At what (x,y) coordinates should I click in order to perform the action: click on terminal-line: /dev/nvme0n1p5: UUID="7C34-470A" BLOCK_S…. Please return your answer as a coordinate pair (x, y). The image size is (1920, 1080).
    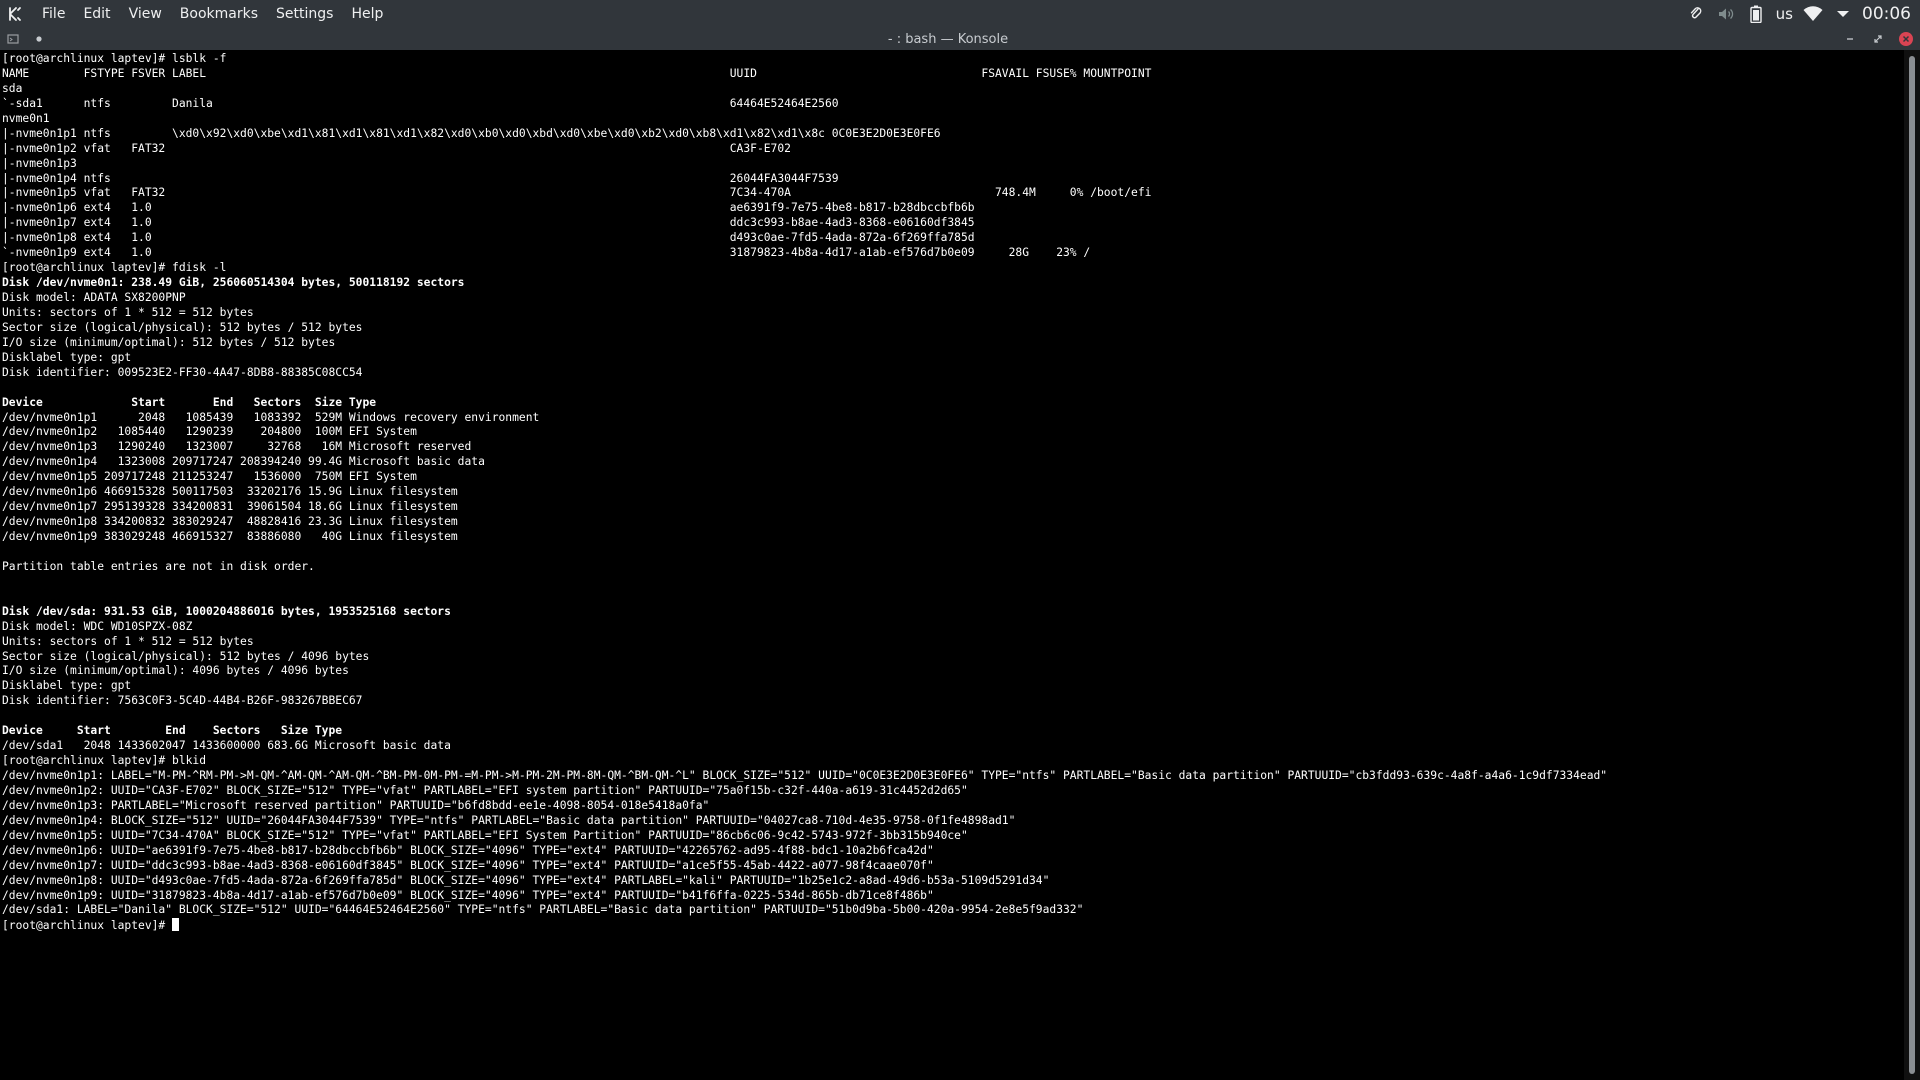
    Looking at the image, I should click on (485, 835).